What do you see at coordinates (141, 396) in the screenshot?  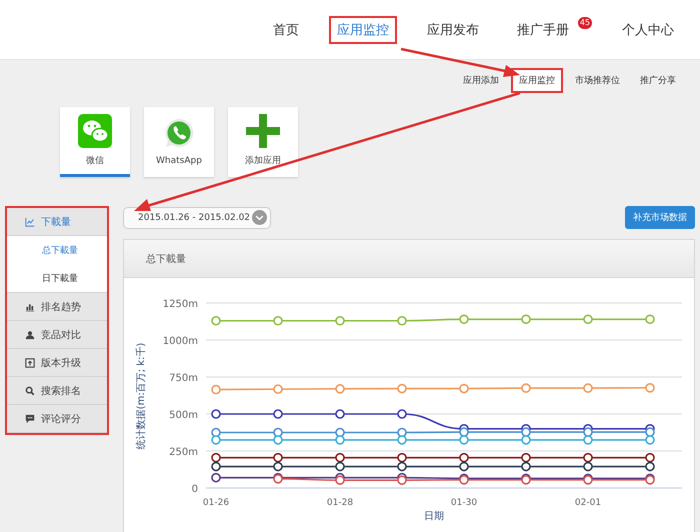 I see `axis-title: 统计数据(m:百万; k:千)` at bounding box center [141, 396].